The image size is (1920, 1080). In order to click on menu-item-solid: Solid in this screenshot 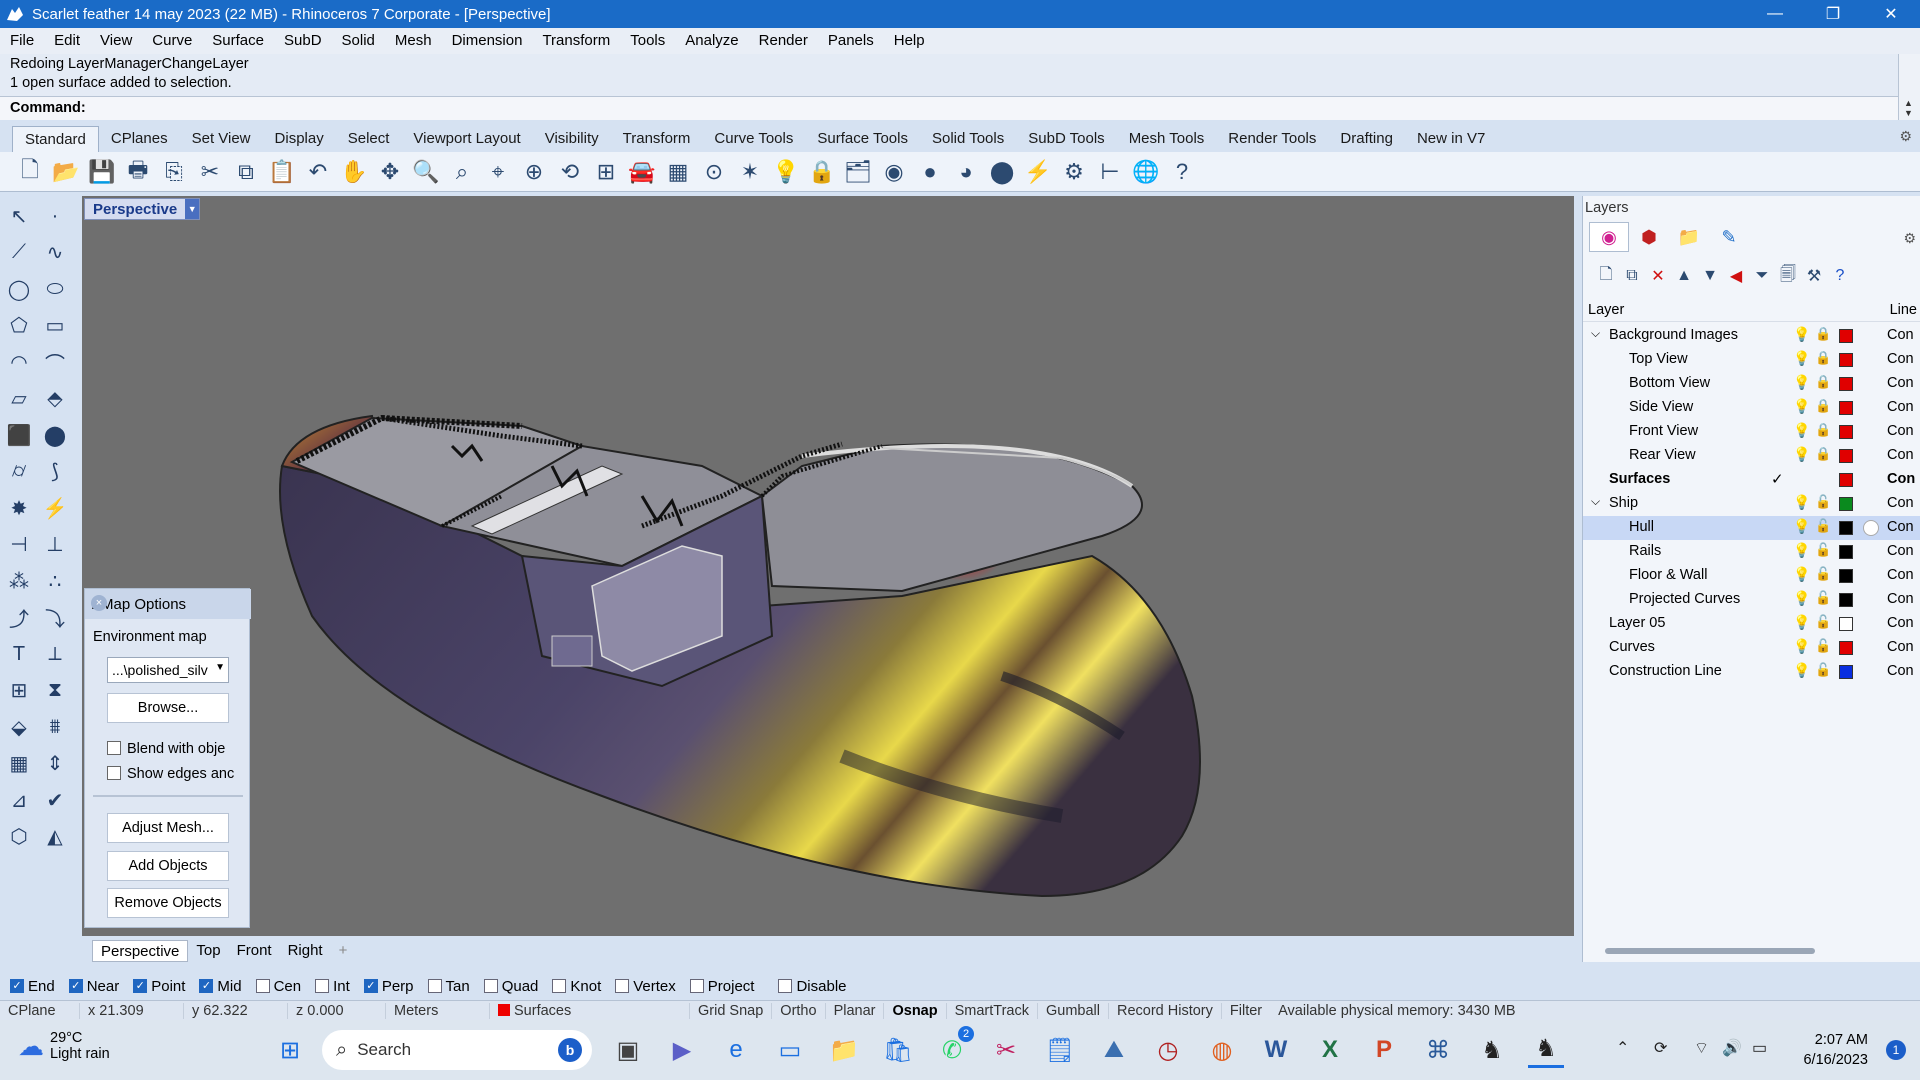, I will do `click(358, 41)`.